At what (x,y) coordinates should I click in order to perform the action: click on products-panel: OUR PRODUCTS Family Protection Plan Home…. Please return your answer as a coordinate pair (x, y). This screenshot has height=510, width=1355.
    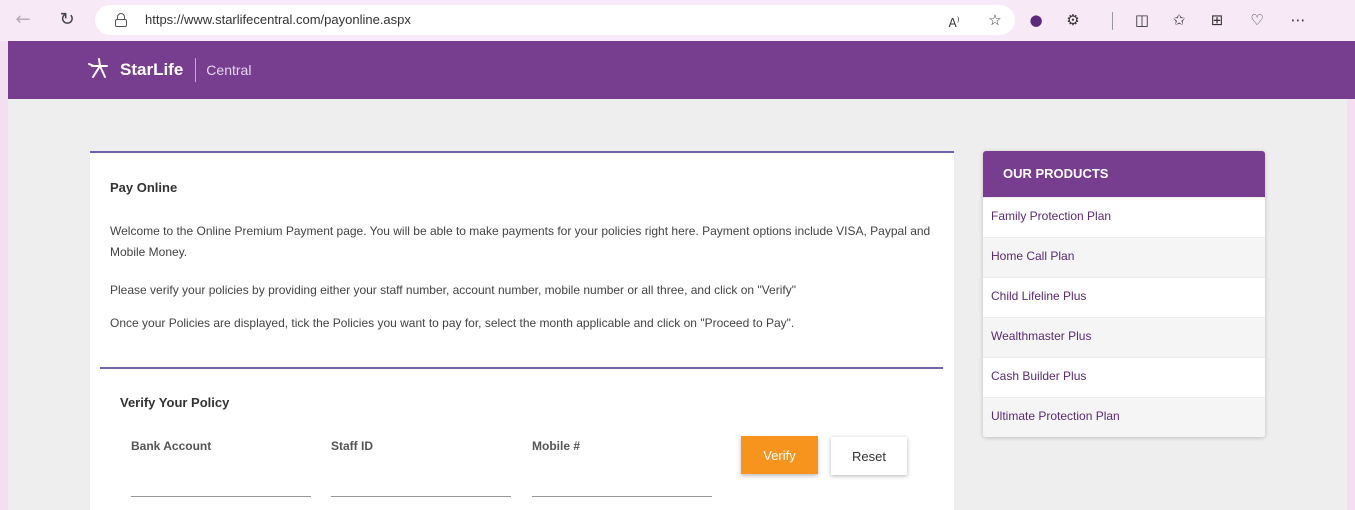
    Looking at the image, I should click on (1124, 294).